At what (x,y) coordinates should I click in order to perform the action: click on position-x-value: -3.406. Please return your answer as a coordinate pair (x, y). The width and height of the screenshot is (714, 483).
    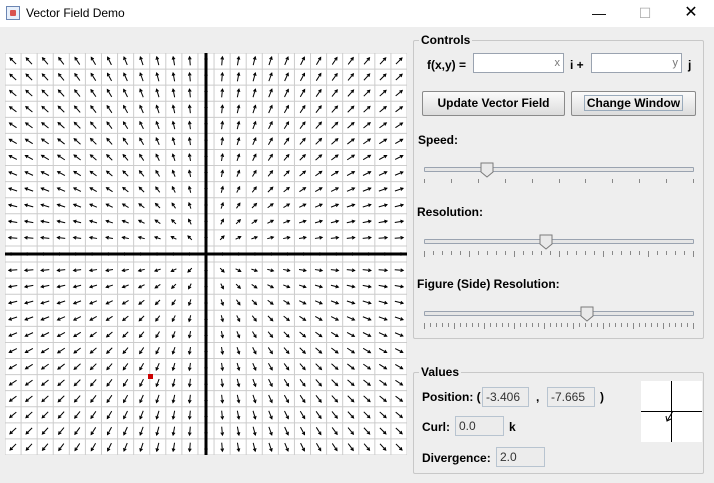
    Looking at the image, I should click on (505, 397).